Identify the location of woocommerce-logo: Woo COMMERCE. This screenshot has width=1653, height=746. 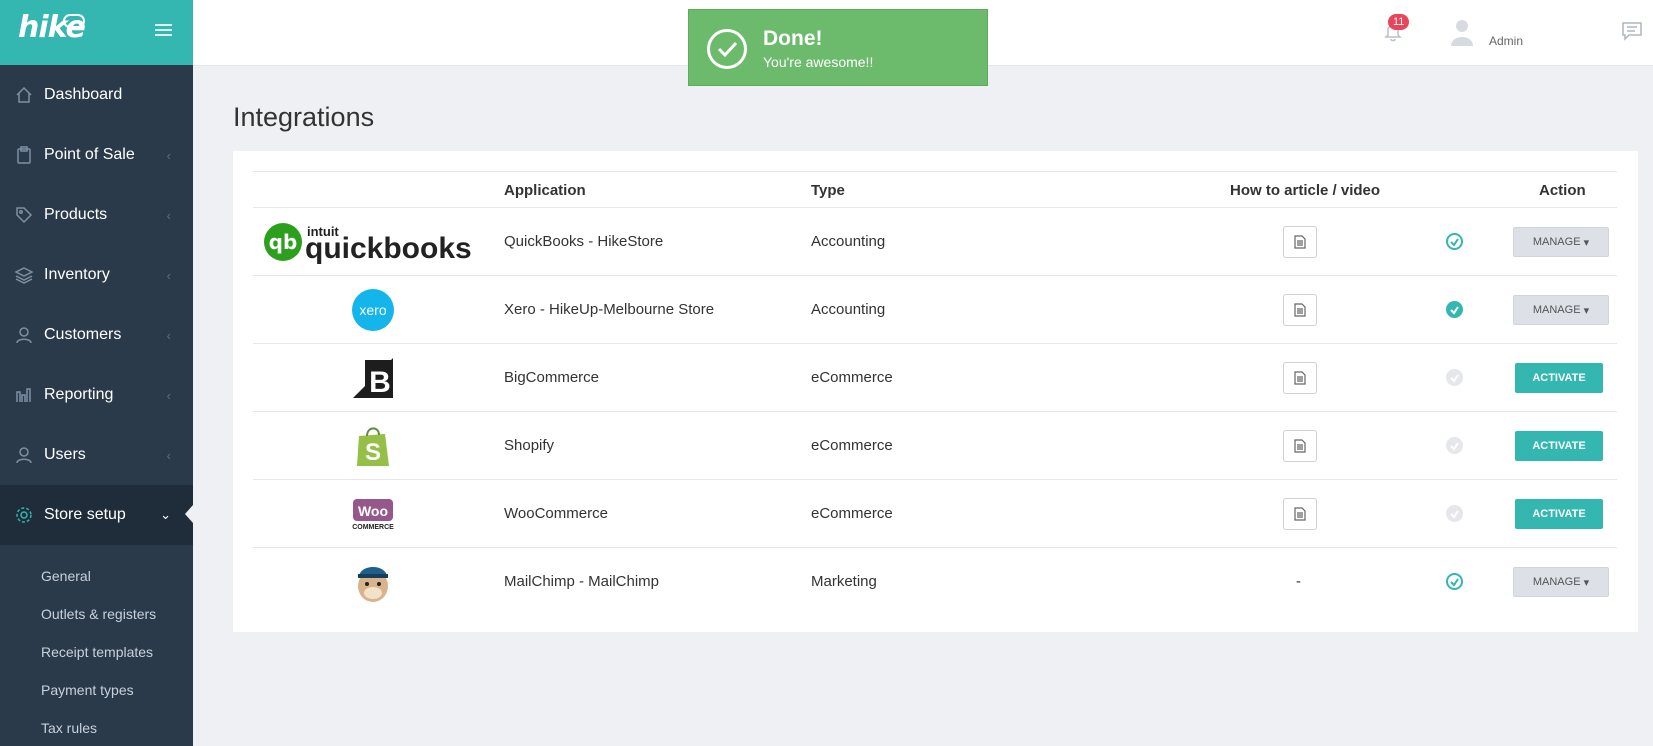
(373, 514).